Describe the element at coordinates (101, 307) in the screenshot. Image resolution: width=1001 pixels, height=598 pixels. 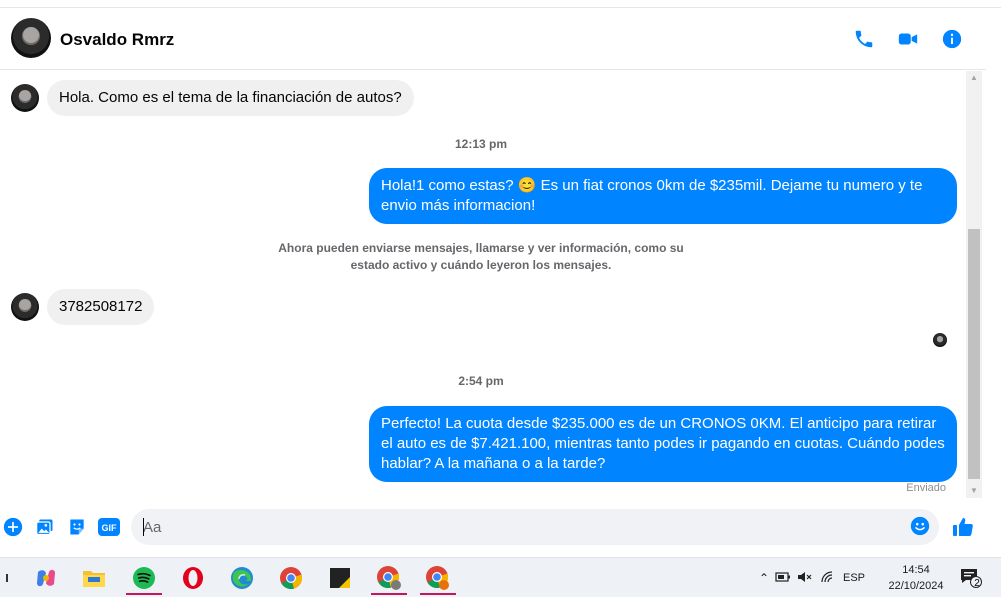
I see `message-bubble-incoming: 3782508172` at that location.